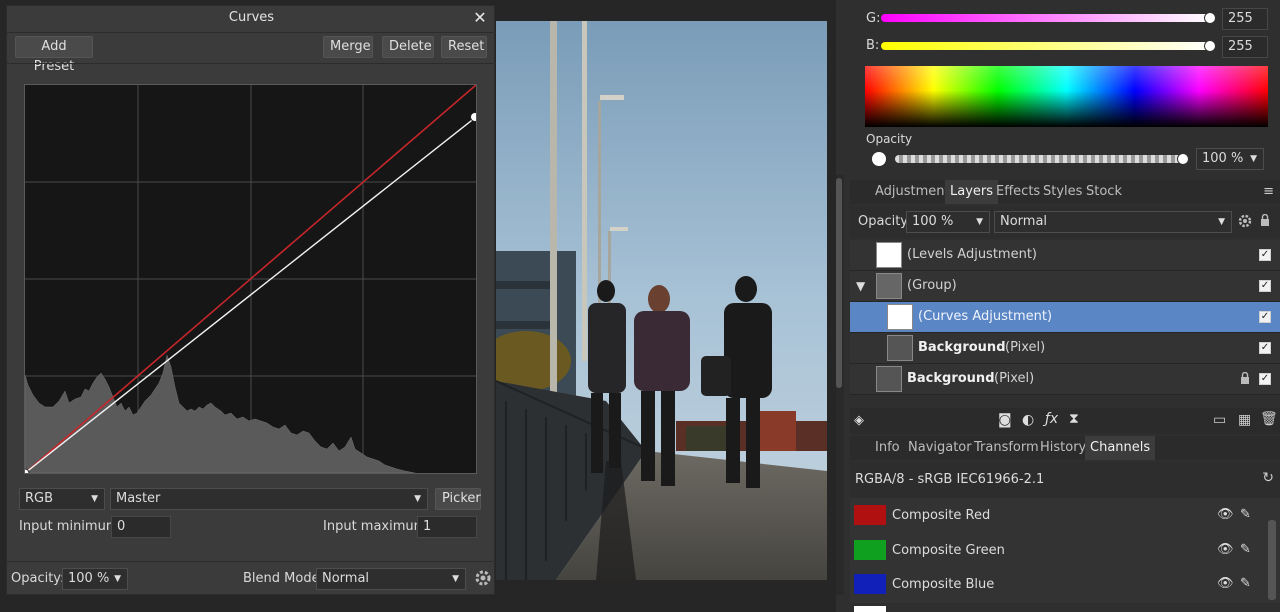  What do you see at coordinates (1245, 19) in the screenshot?
I see `g-value-field: 255` at bounding box center [1245, 19].